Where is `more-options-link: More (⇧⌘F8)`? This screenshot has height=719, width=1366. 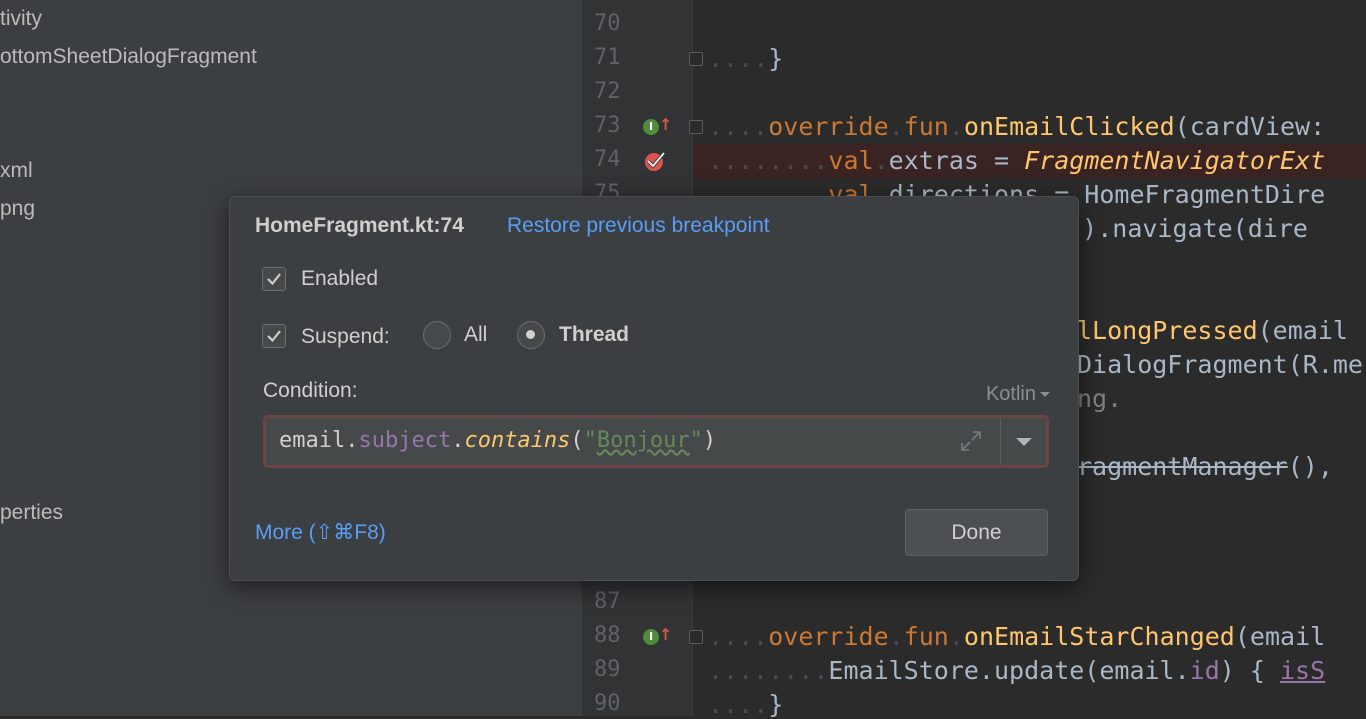
more-options-link: More (⇧⌘F8) is located at coordinates (320, 532).